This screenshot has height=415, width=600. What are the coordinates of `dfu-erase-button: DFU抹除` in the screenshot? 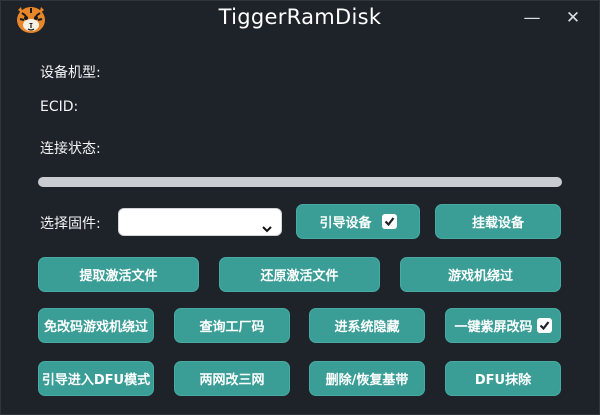 It's located at (503, 378).